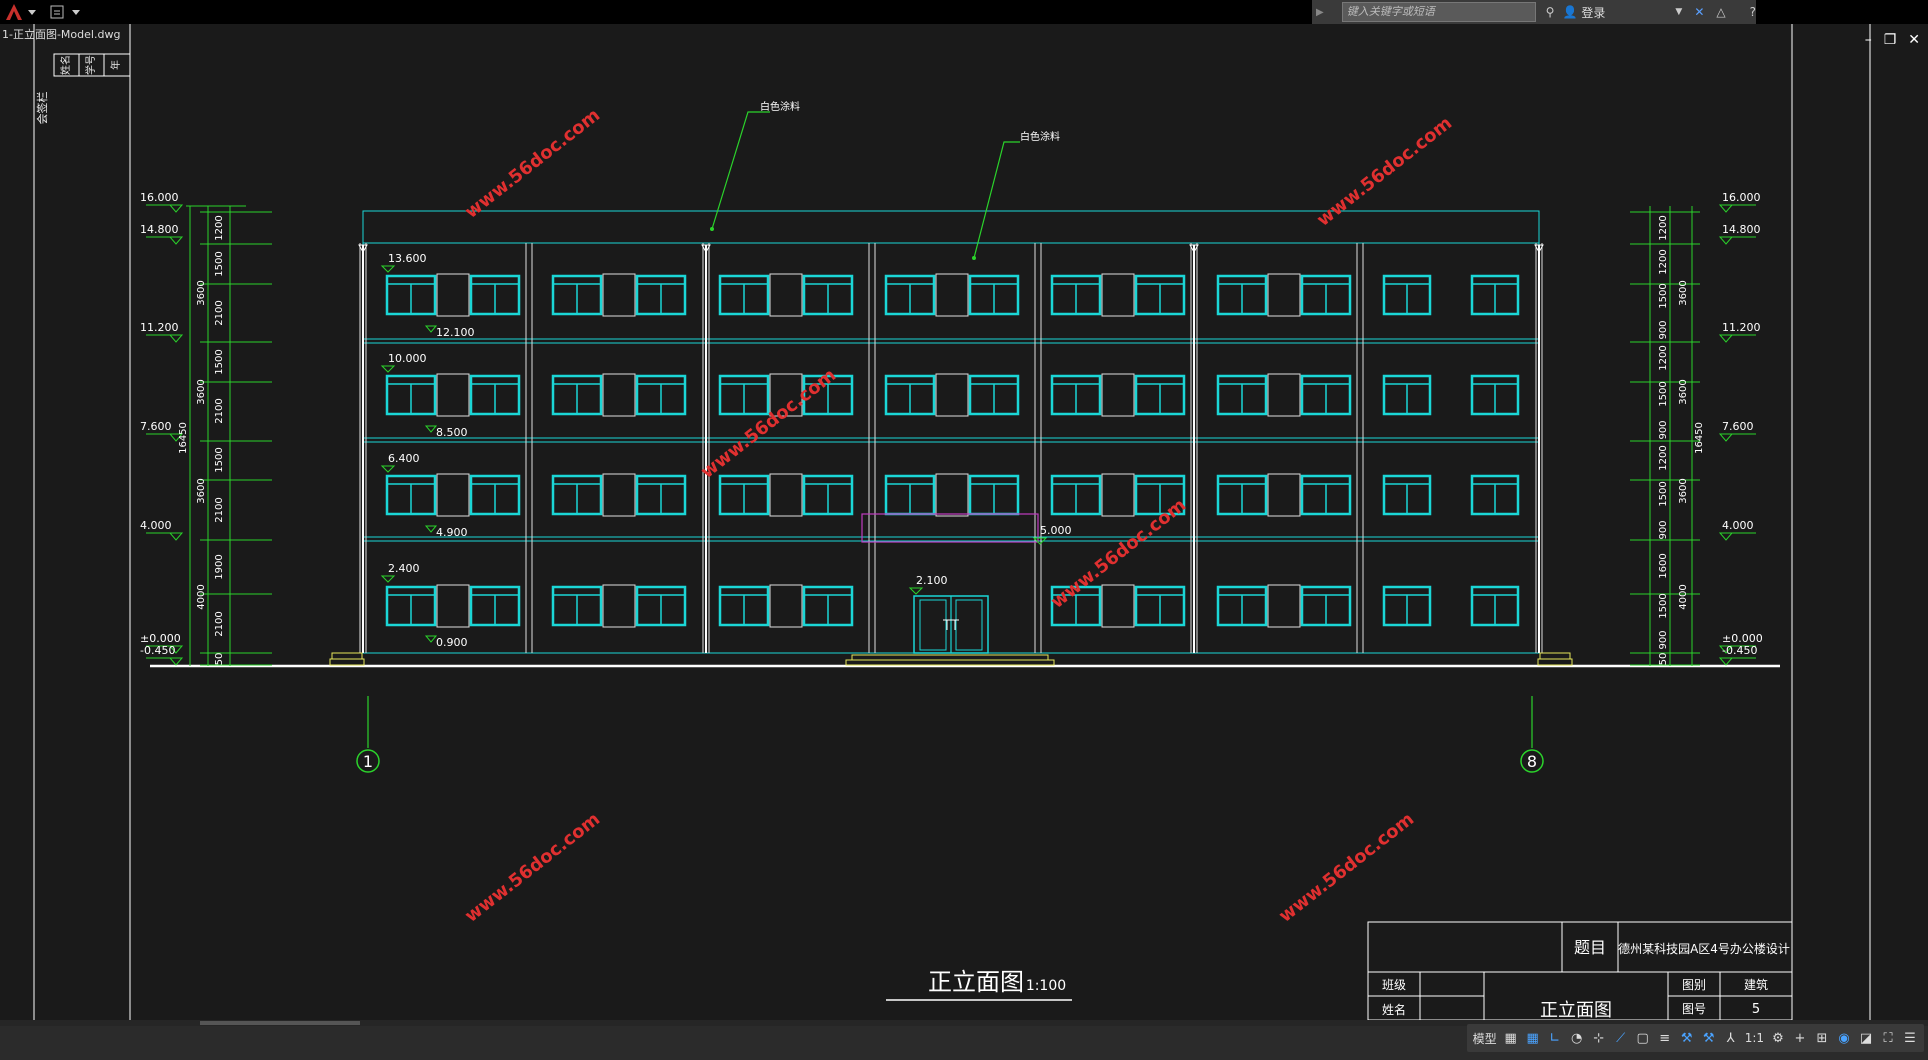  What do you see at coordinates (1699, 438) in the screenshot?
I see `dim-total-height-right: 16450` at bounding box center [1699, 438].